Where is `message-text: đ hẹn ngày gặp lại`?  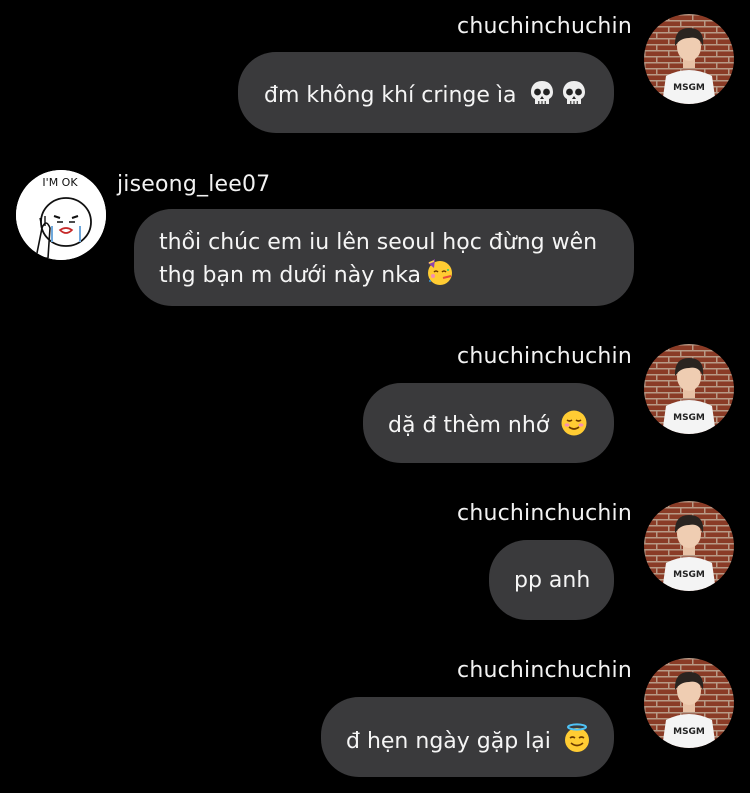
message-text: đ hẹn ngày gặp lại is located at coordinates (448, 741).